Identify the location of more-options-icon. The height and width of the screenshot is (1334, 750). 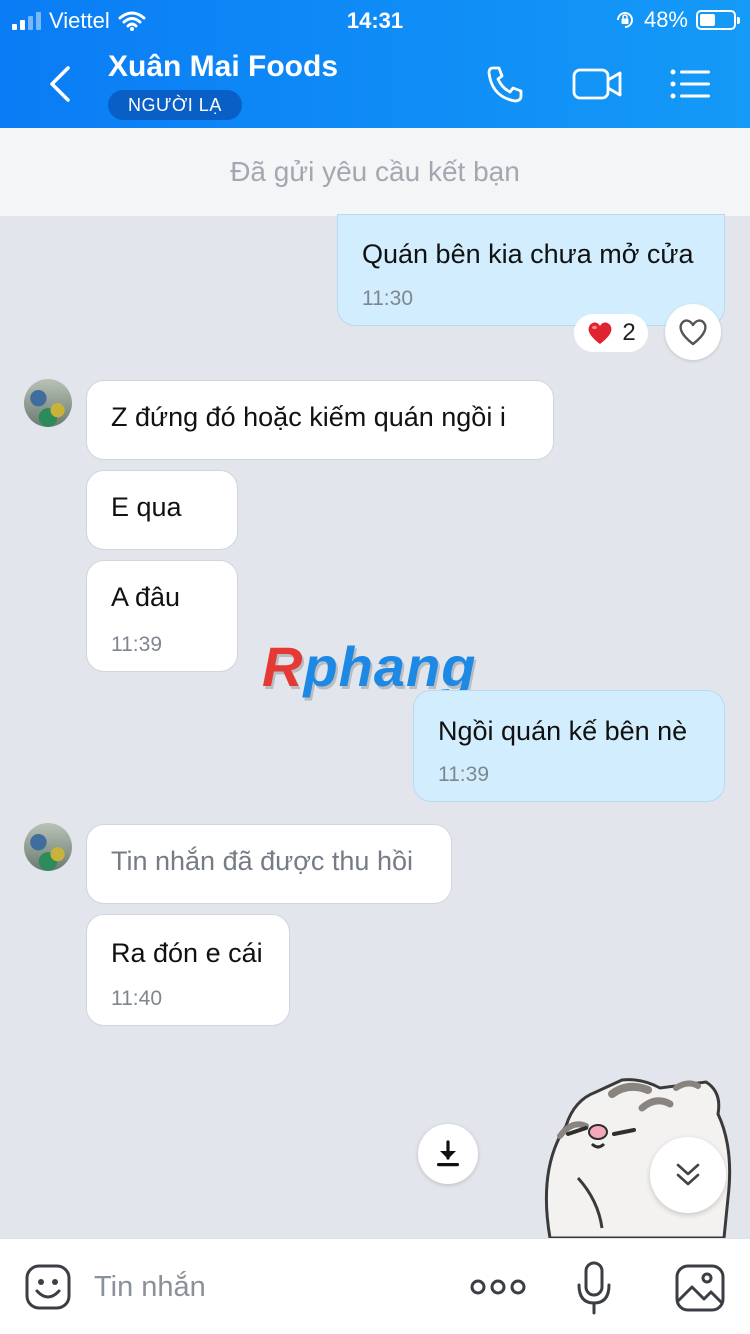
(498, 1287).